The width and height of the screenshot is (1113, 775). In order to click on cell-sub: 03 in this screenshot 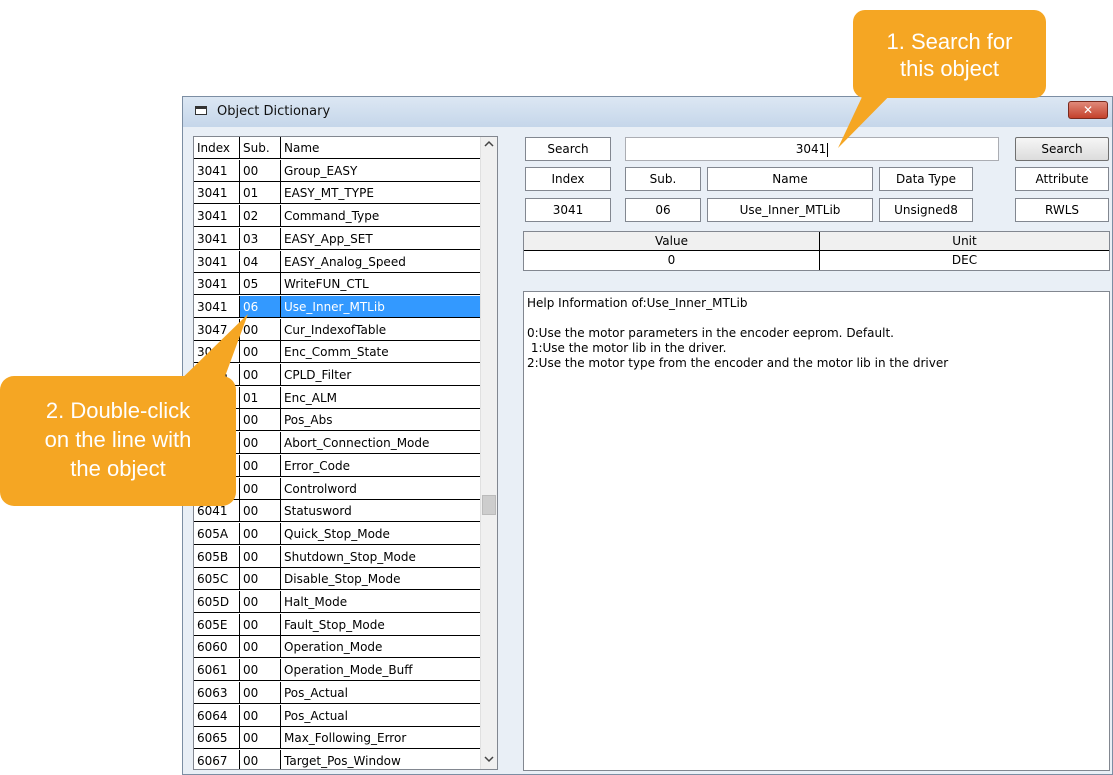, I will do `click(260, 238)`.